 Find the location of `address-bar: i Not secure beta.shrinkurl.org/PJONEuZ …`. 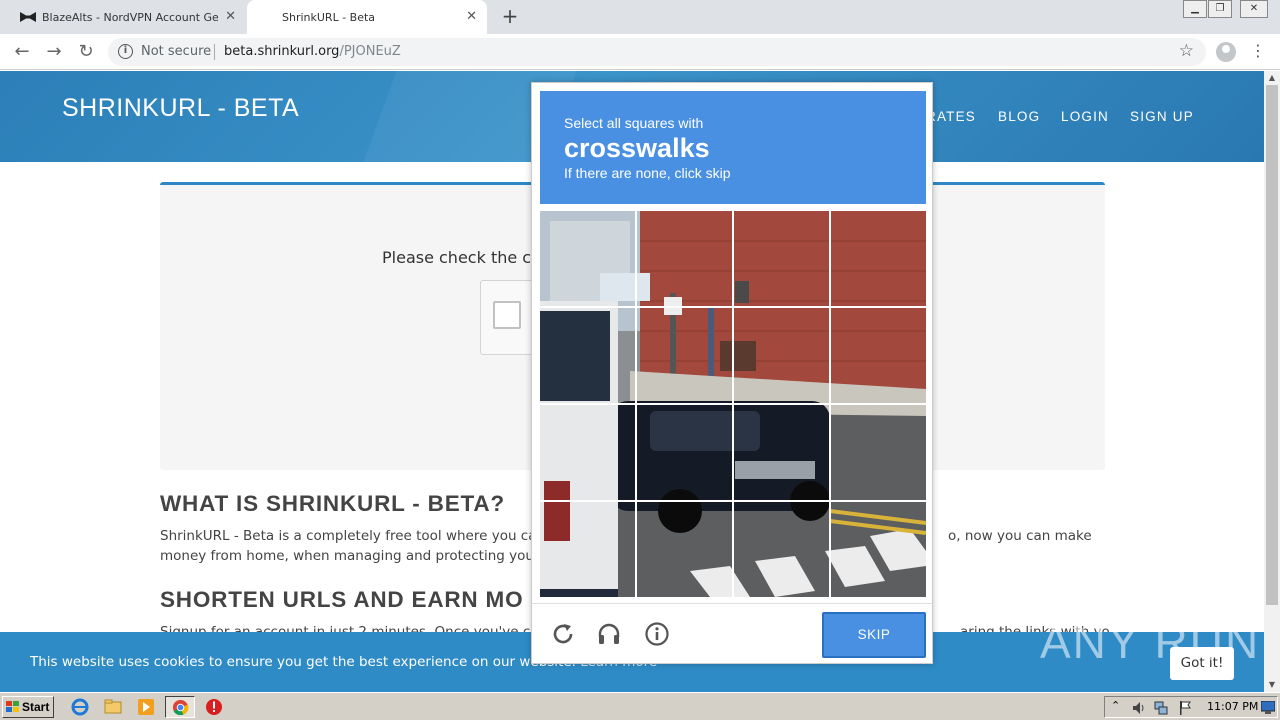

address-bar: i Not secure beta.shrinkurl.org/PJONEuZ … is located at coordinates (657, 52).